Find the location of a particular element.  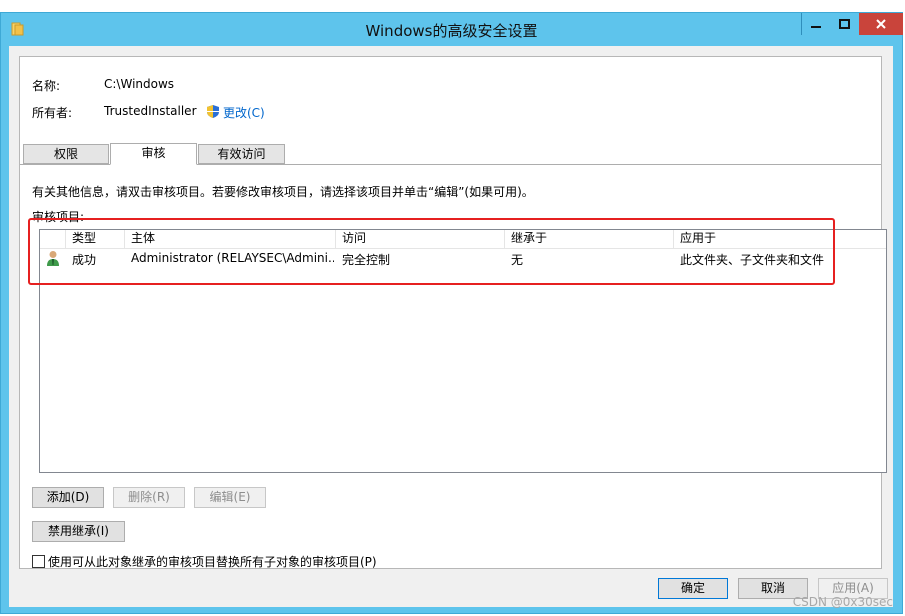

column-header-principal: 主体 is located at coordinates (230, 239).